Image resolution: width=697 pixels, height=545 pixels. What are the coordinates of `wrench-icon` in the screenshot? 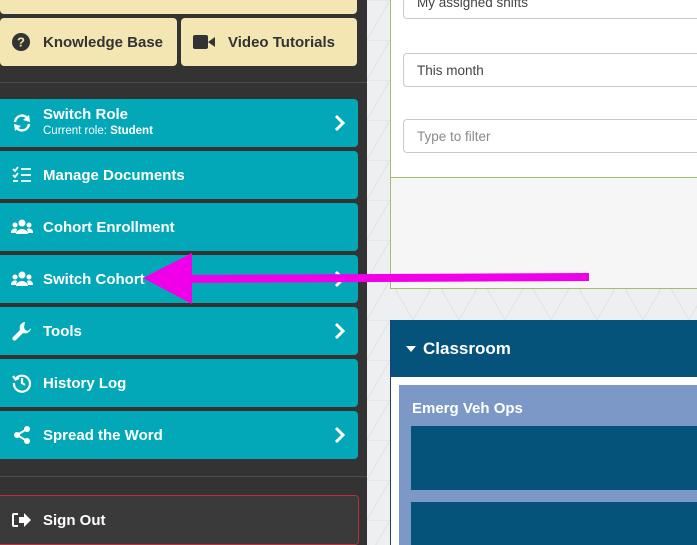 It's located at (22, 331).